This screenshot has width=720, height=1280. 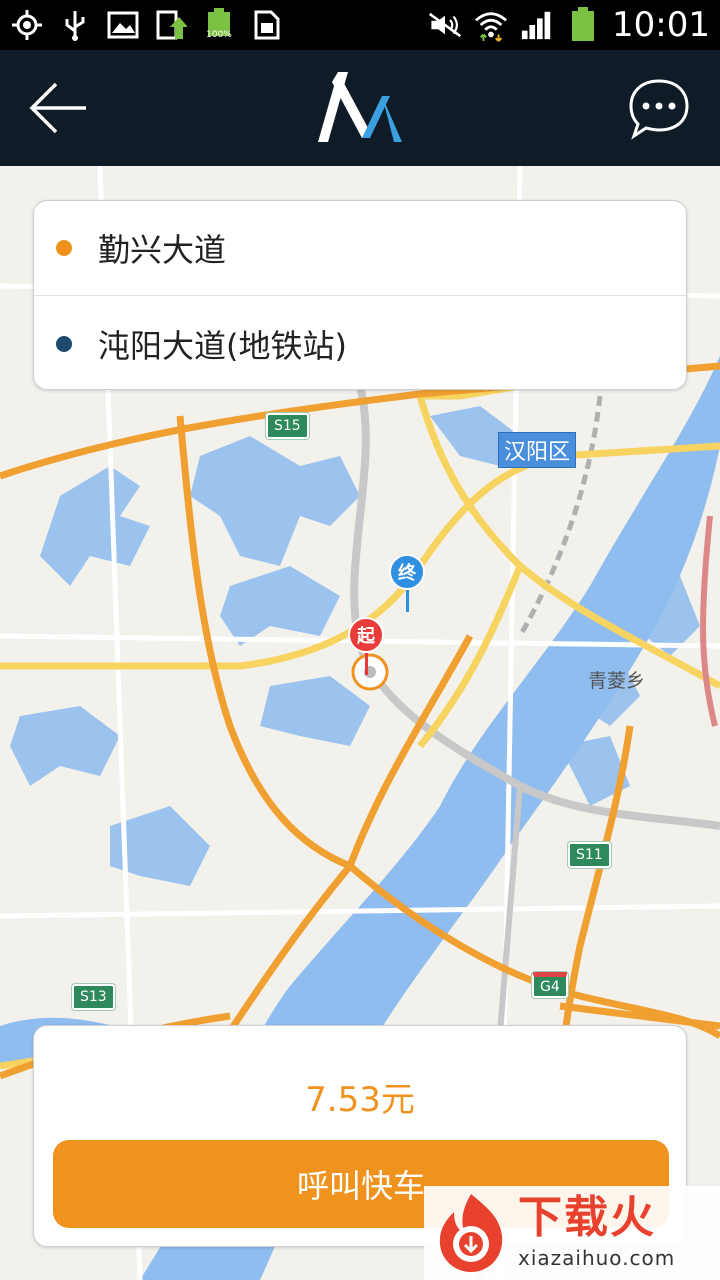 I want to click on message-button, so click(x=659, y=109).